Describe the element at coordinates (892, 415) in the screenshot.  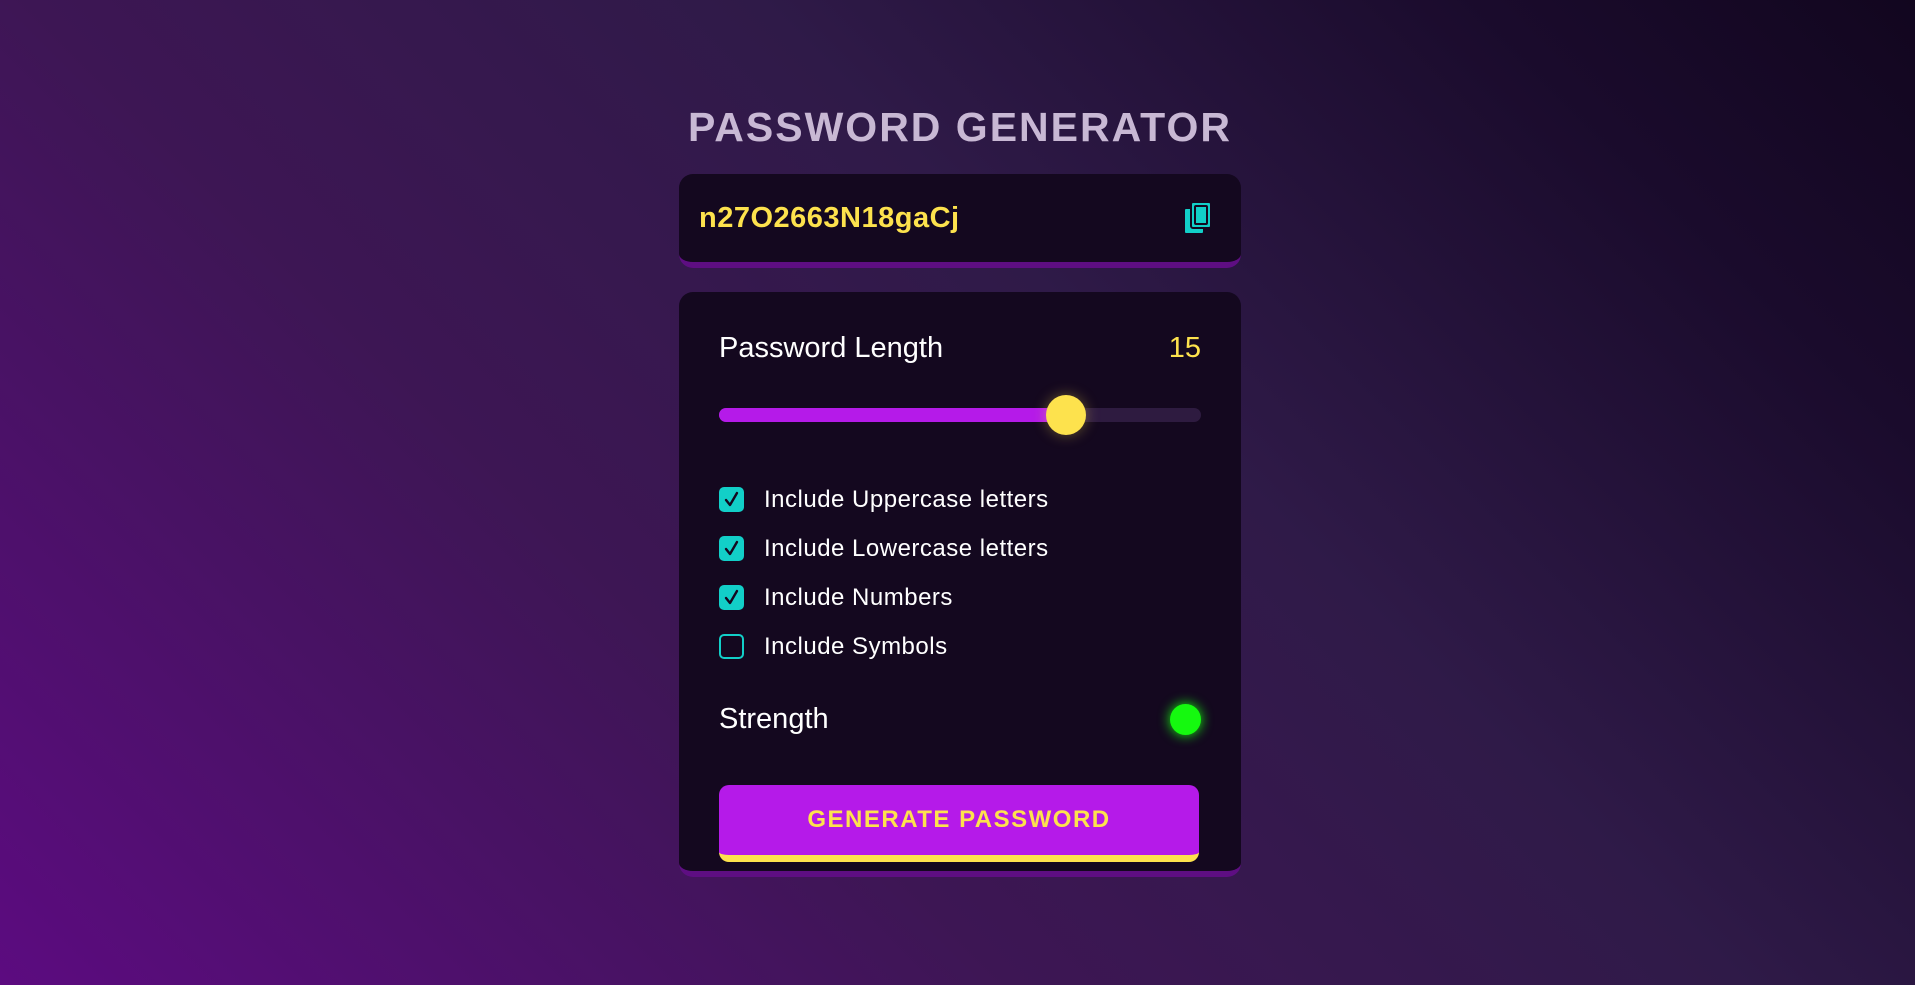
I see `slider-fill` at that location.